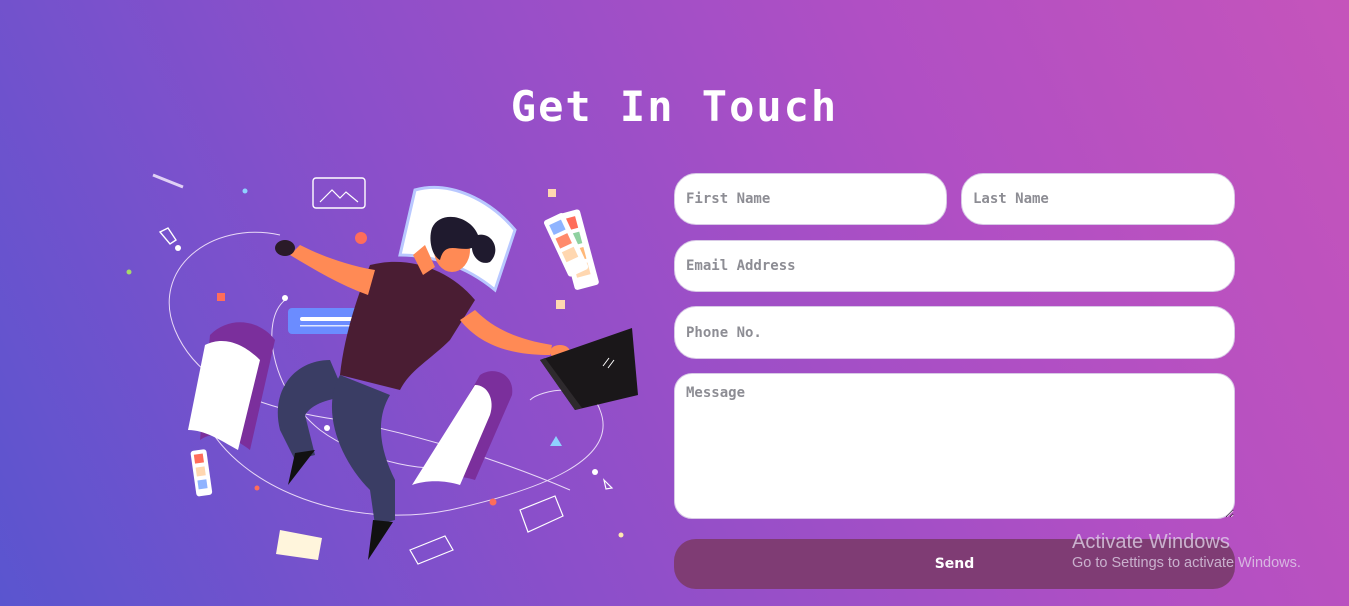  Describe the element at coordinates (1098, 199) in the screenshot. I see `last-name-input` at that location.